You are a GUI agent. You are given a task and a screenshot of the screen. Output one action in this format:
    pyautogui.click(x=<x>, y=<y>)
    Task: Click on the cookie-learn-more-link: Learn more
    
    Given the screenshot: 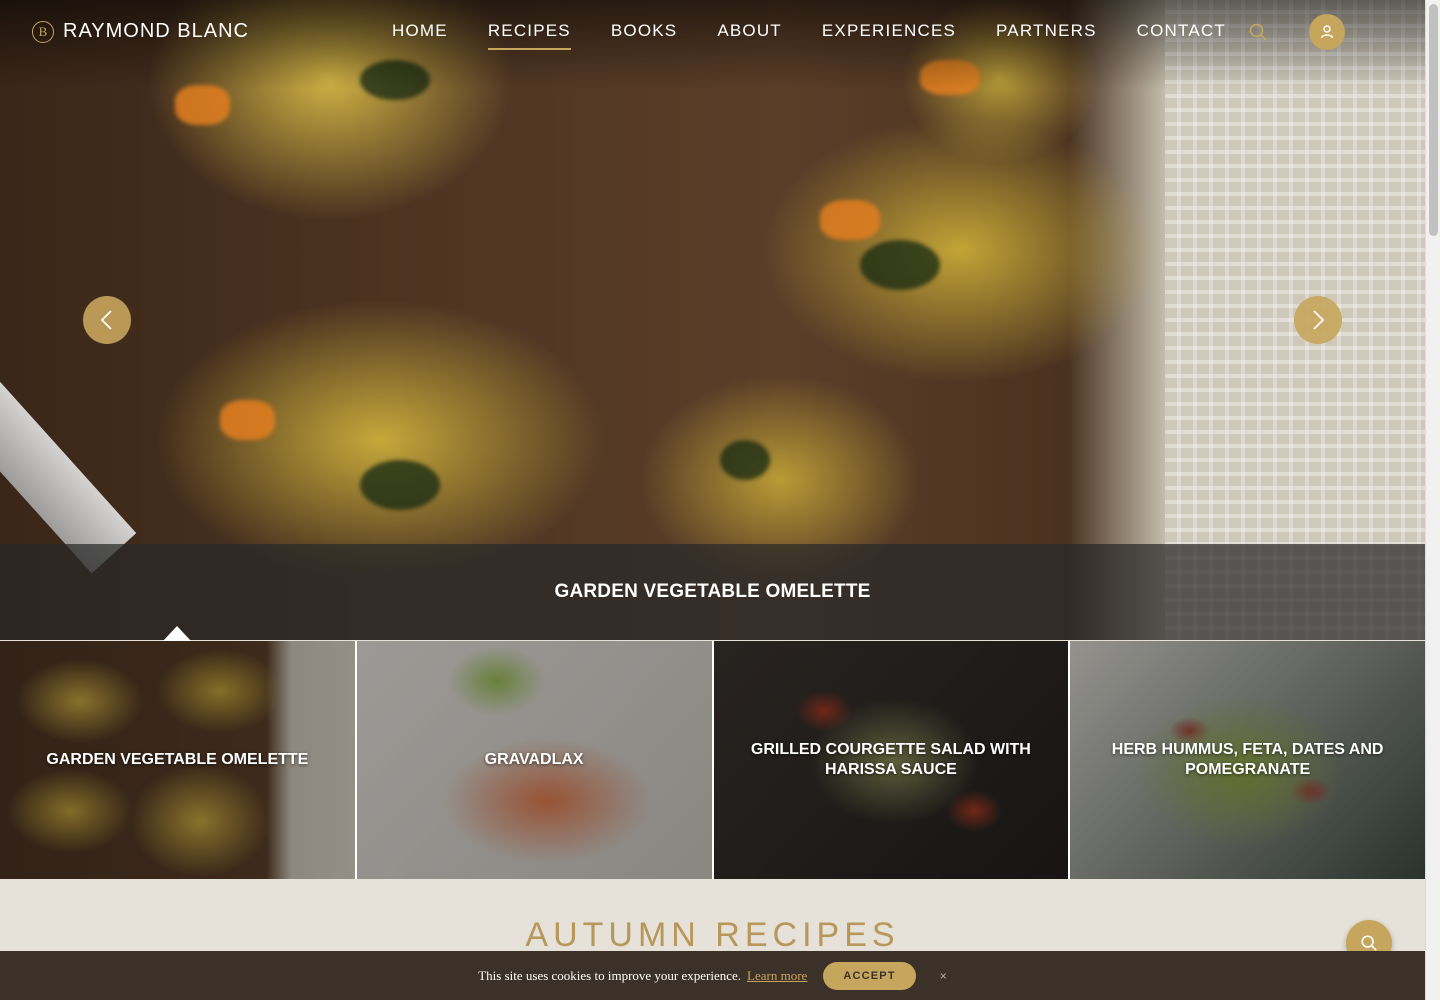 What is the action you would take?
    pyautogui.click(x=777, y=976)
    